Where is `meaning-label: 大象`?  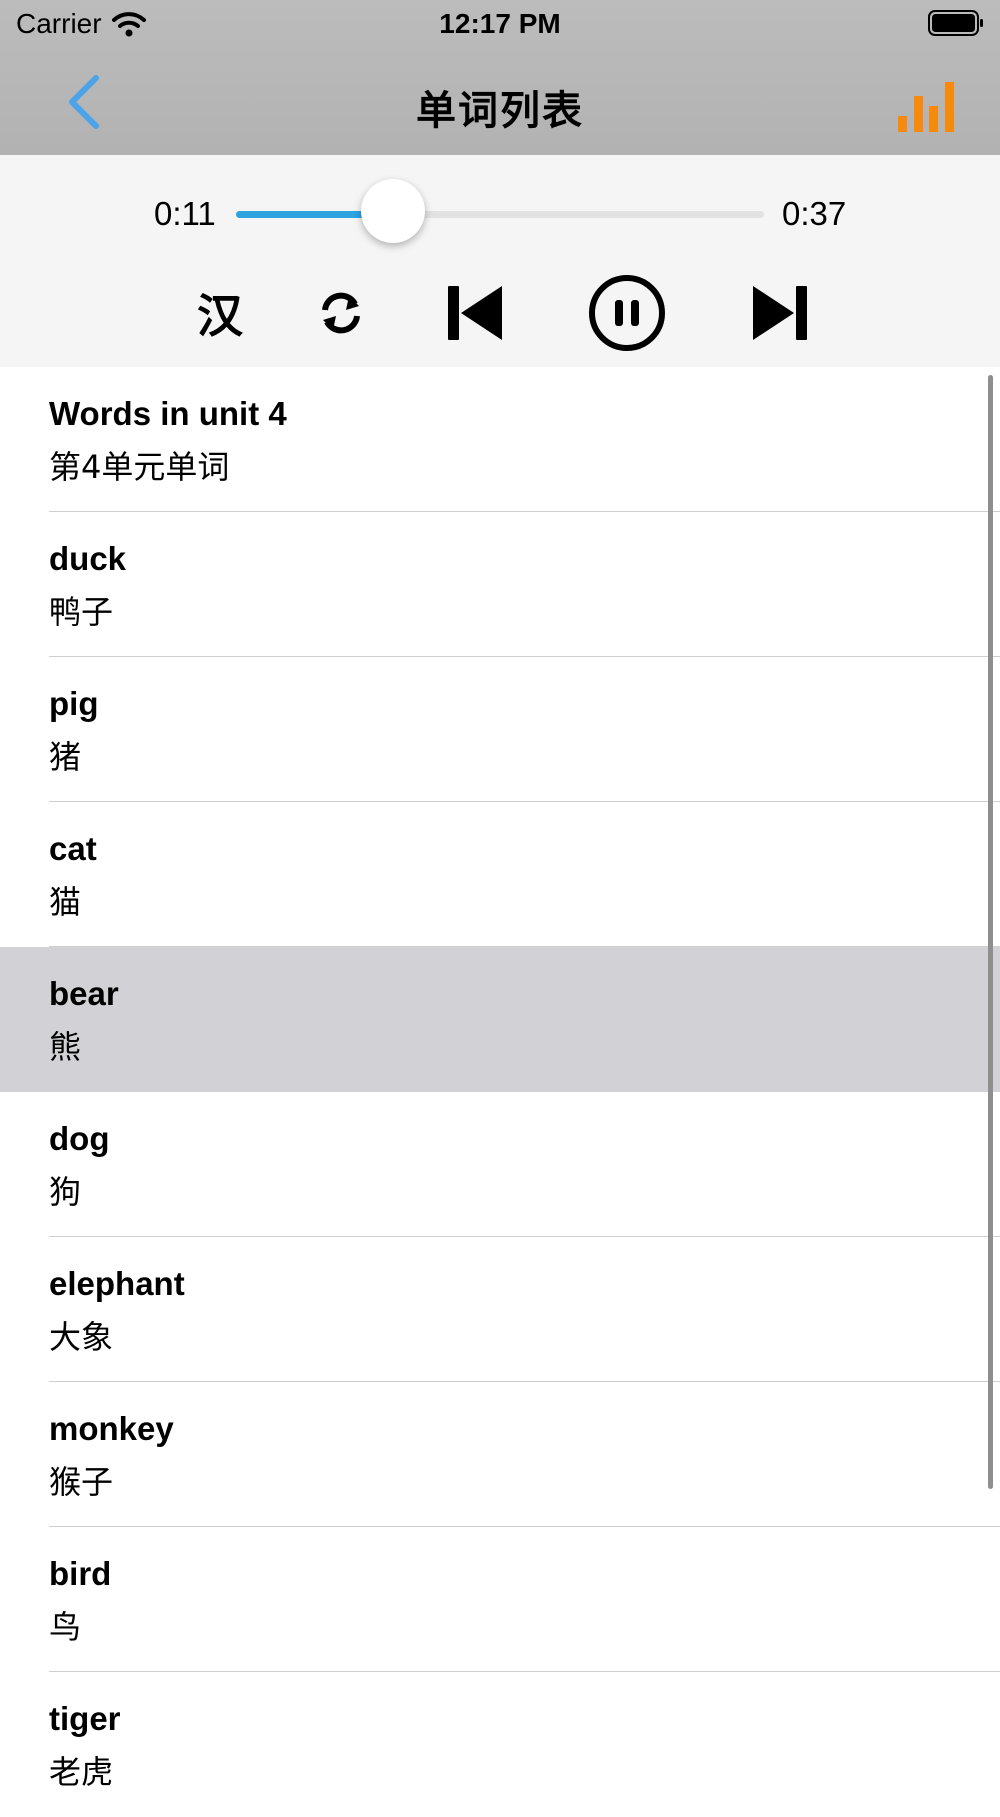 meaning-label: 大象 is located at coordinates (81, 1337).